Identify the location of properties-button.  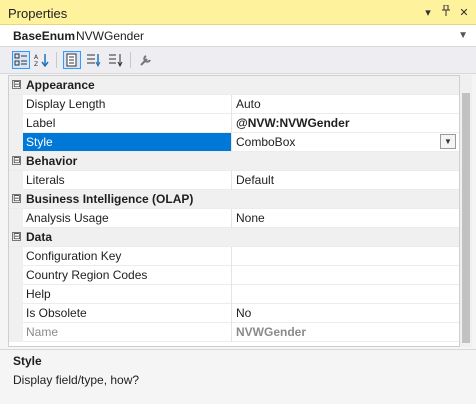
(72, 60).